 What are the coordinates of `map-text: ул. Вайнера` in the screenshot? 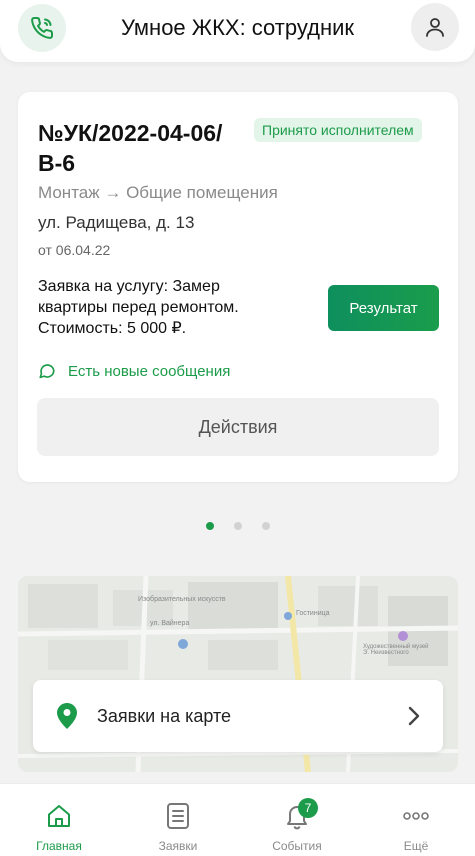 It's located at (170, 623).